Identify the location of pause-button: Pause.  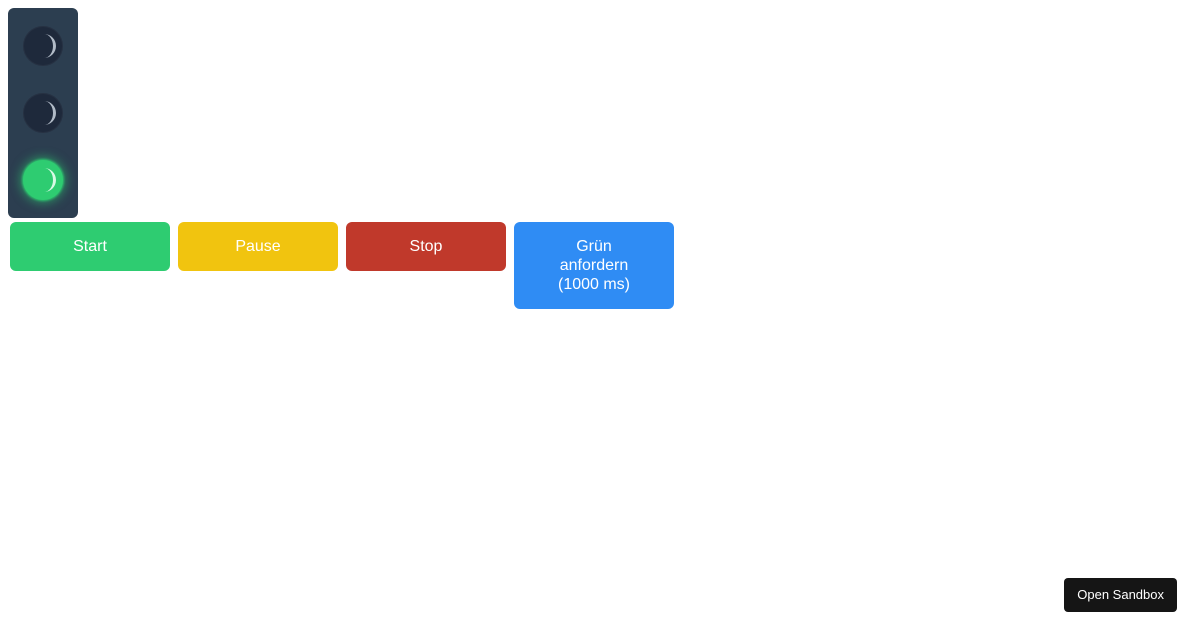
(258, 246).